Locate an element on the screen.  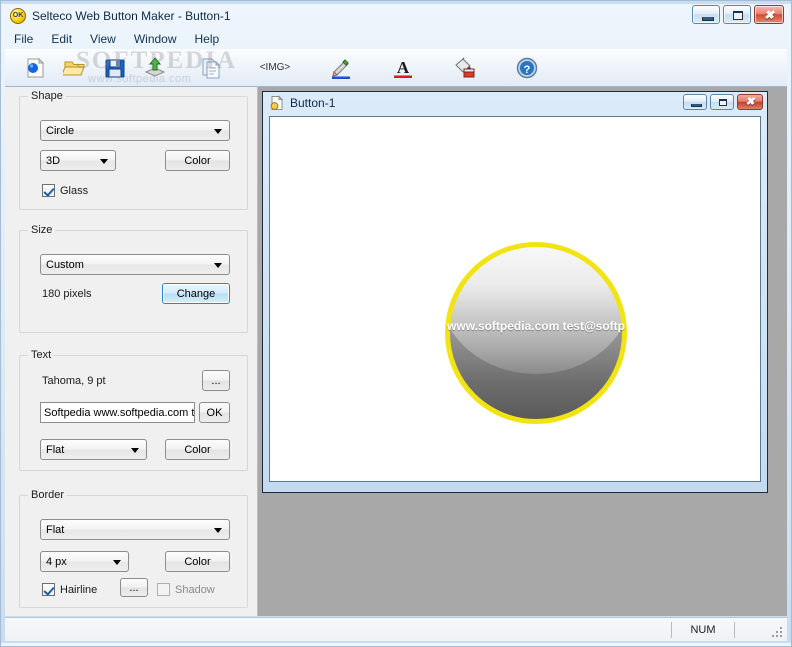
shape-color-label: Color is located at coordinates (197, 160).